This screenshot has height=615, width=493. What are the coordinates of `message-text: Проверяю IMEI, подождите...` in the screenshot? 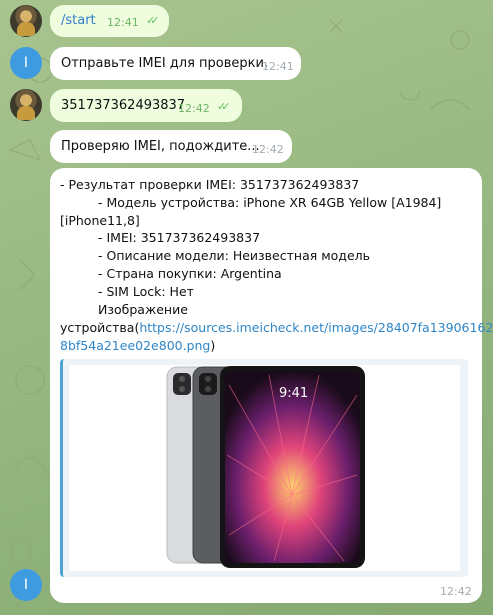 It's located at (160, 146).